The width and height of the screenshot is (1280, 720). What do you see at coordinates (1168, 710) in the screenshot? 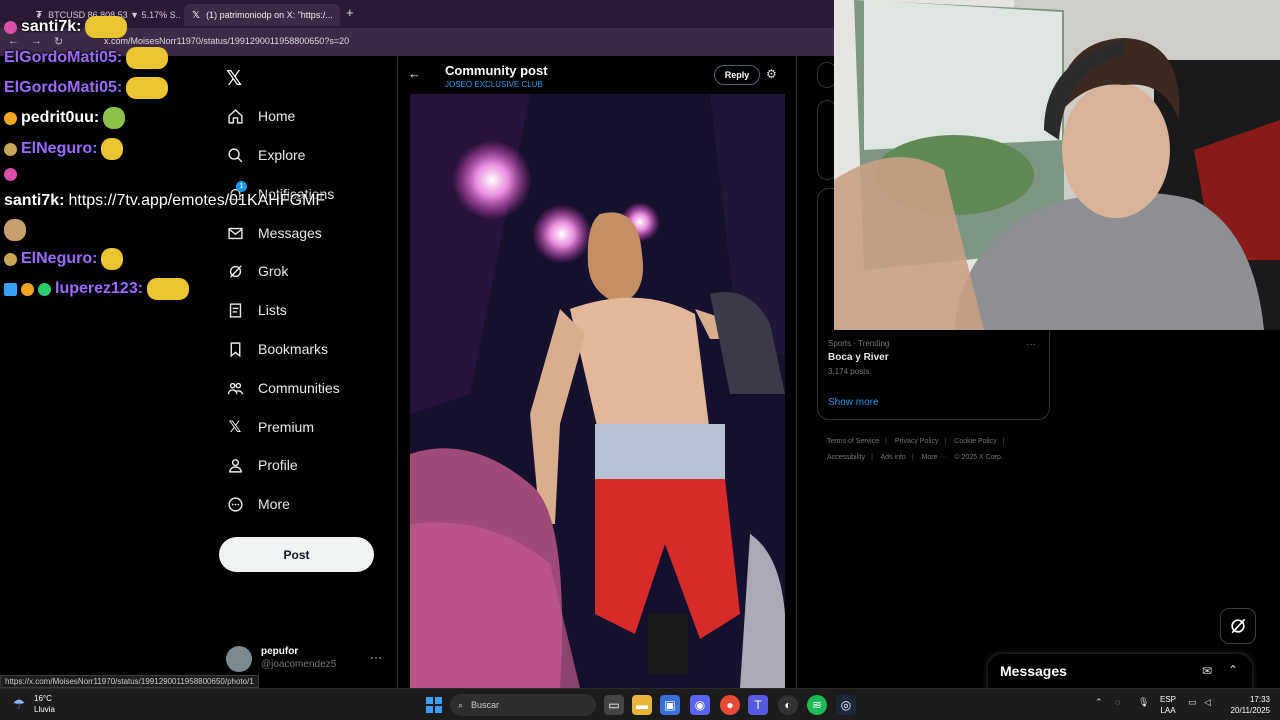
I see `lang-bottom: LAA` at bounding box center [1168, 710].